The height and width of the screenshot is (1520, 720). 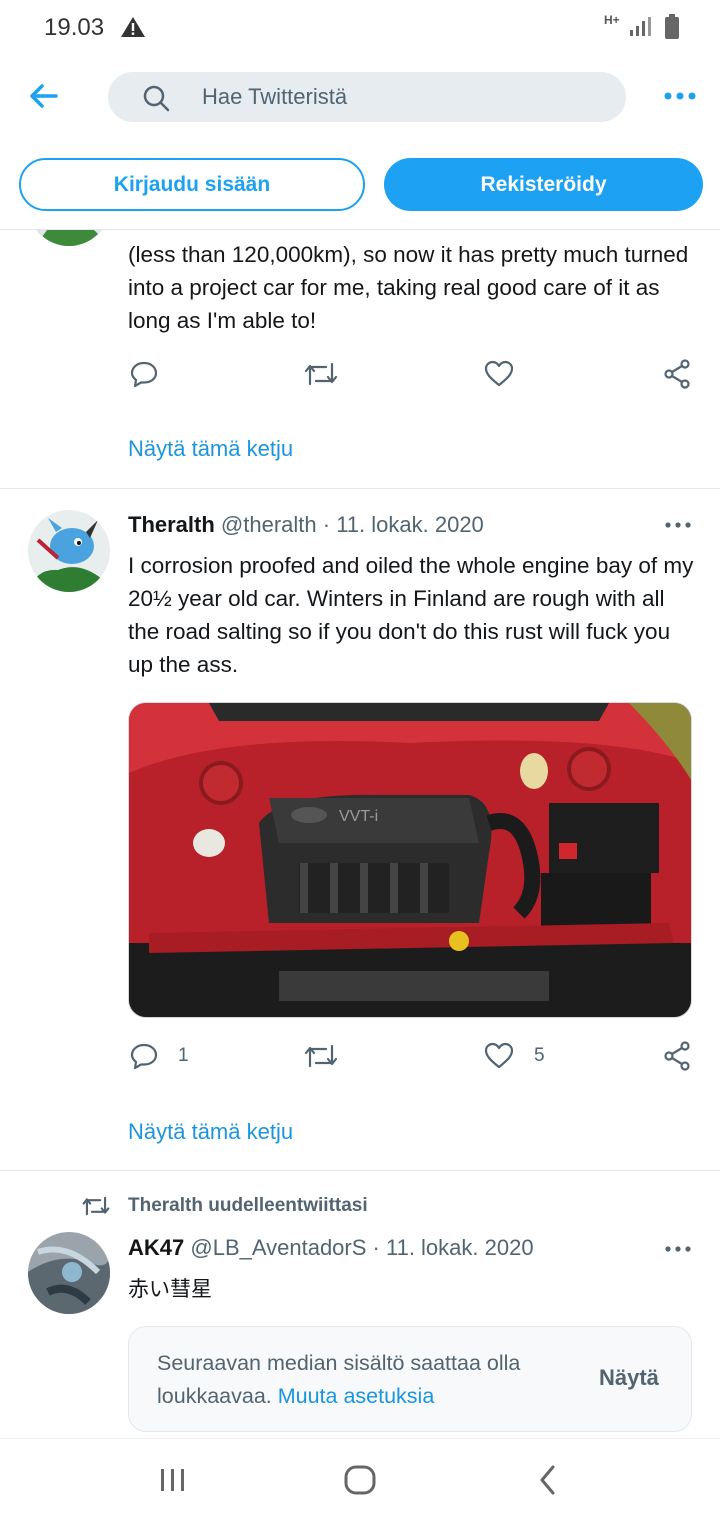 What do you see at coordinates (173, 1480) in the screenshot?
I see `recent-apps-icon` at bounding box center [173, 1480].